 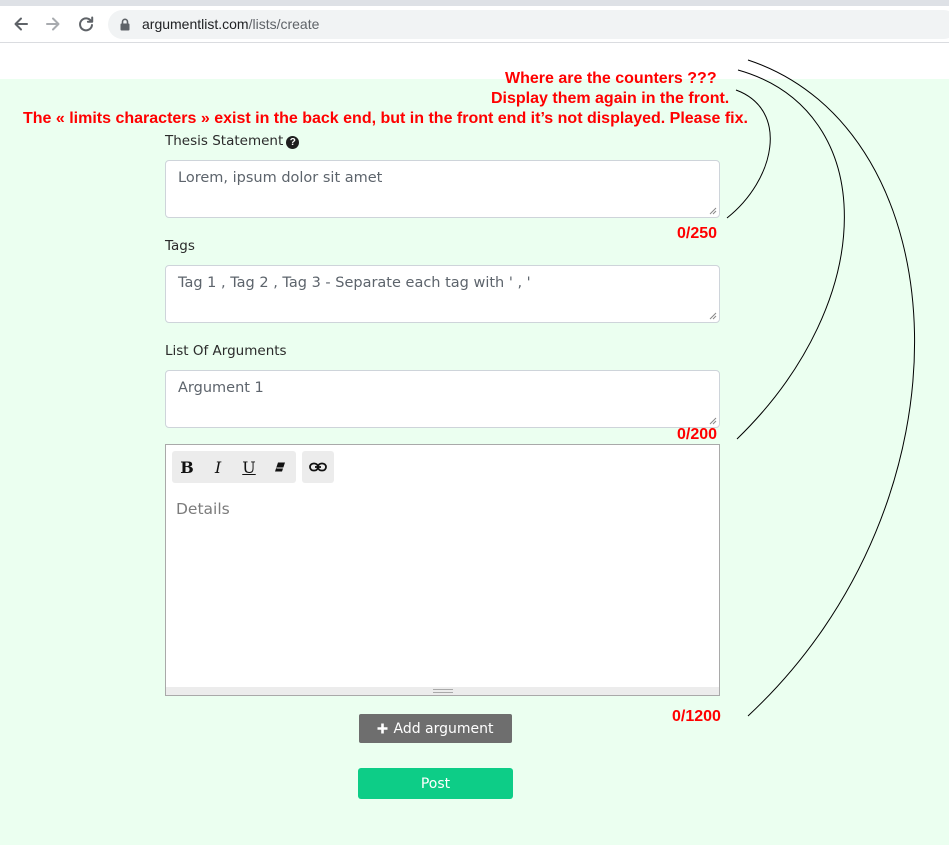 What do you see at coordinates (195, 24) in the screenshot?
I see `url-domain: argumentlist.com` at bounding box center [195, 24].